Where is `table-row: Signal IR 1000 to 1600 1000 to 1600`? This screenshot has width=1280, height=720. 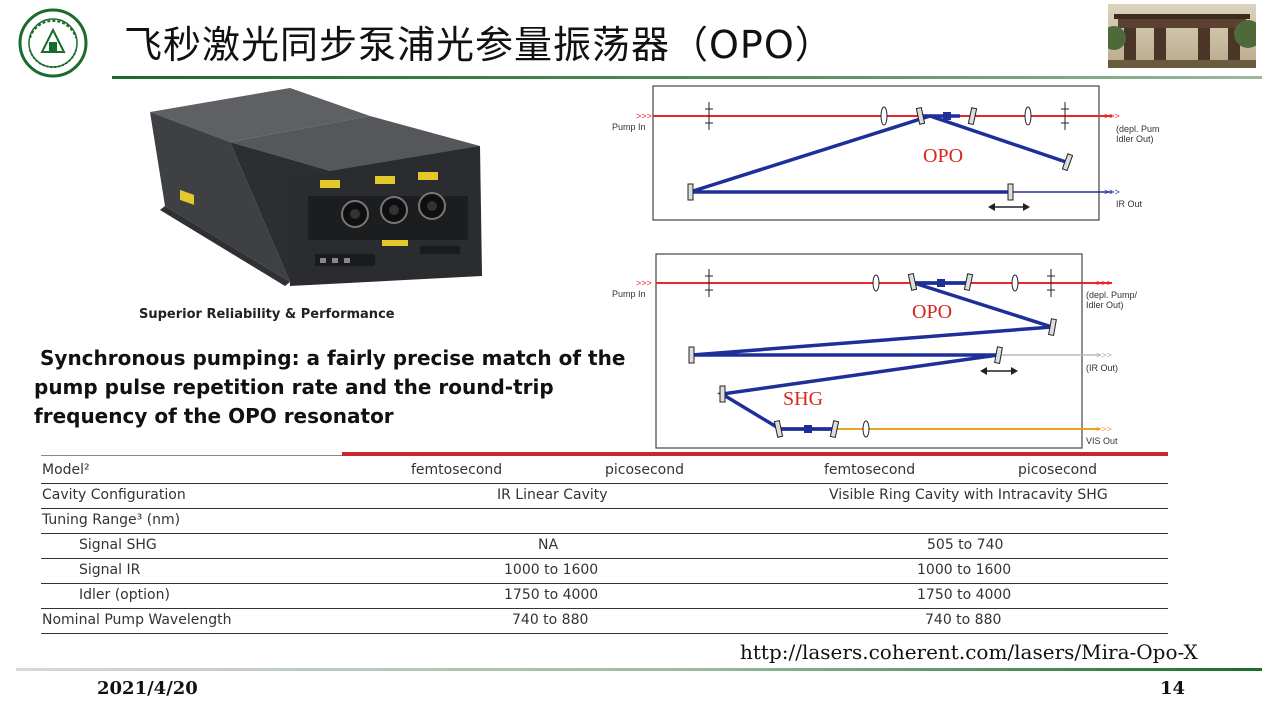
table-row: Signal IR 1000 to 1600 1000 to 1600 is located at coordinates (604, 571).